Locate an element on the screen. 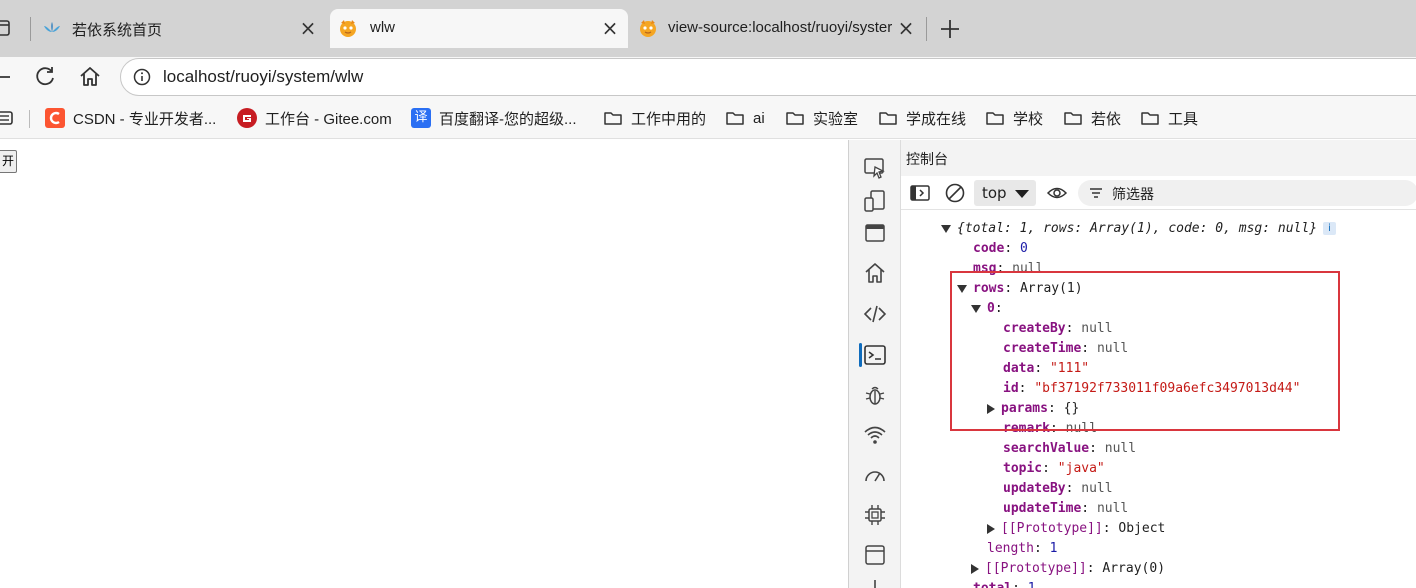  property-row: topic: "java" is located at coordinates (1054, 468).